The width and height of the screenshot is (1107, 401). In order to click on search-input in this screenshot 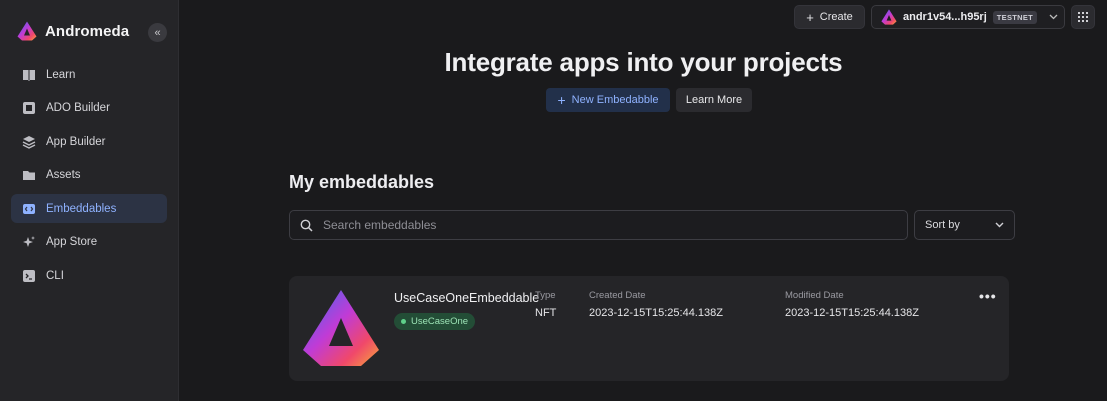, I will do `click(603, 225)`.